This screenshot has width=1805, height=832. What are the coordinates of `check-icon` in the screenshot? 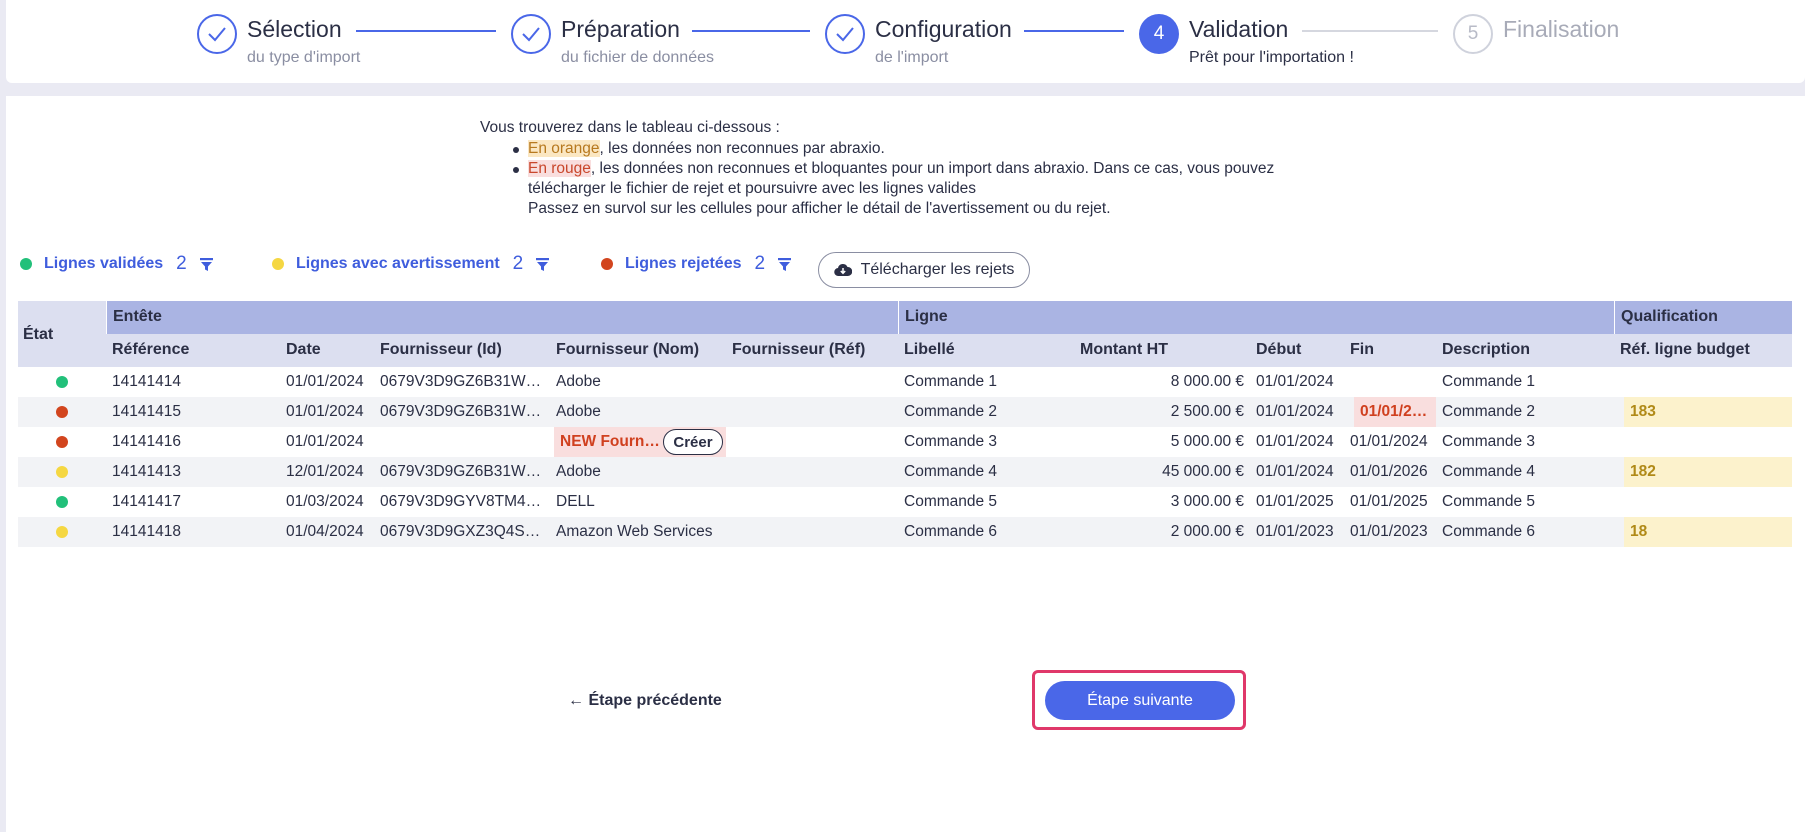 It's located at (217, 34).